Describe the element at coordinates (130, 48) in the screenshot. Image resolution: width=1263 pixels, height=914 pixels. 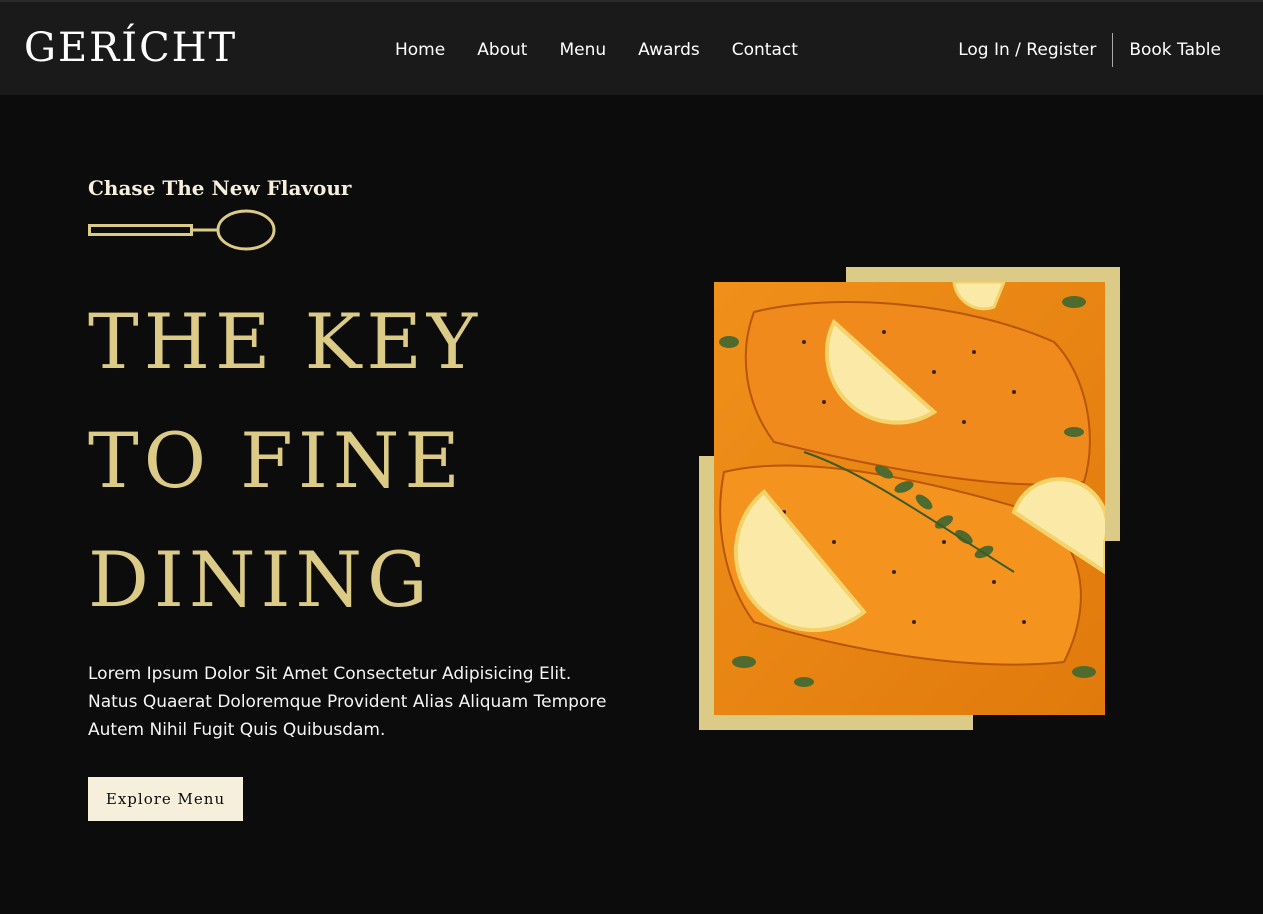
I see `brand-logo: GERÍCHT` at that location.